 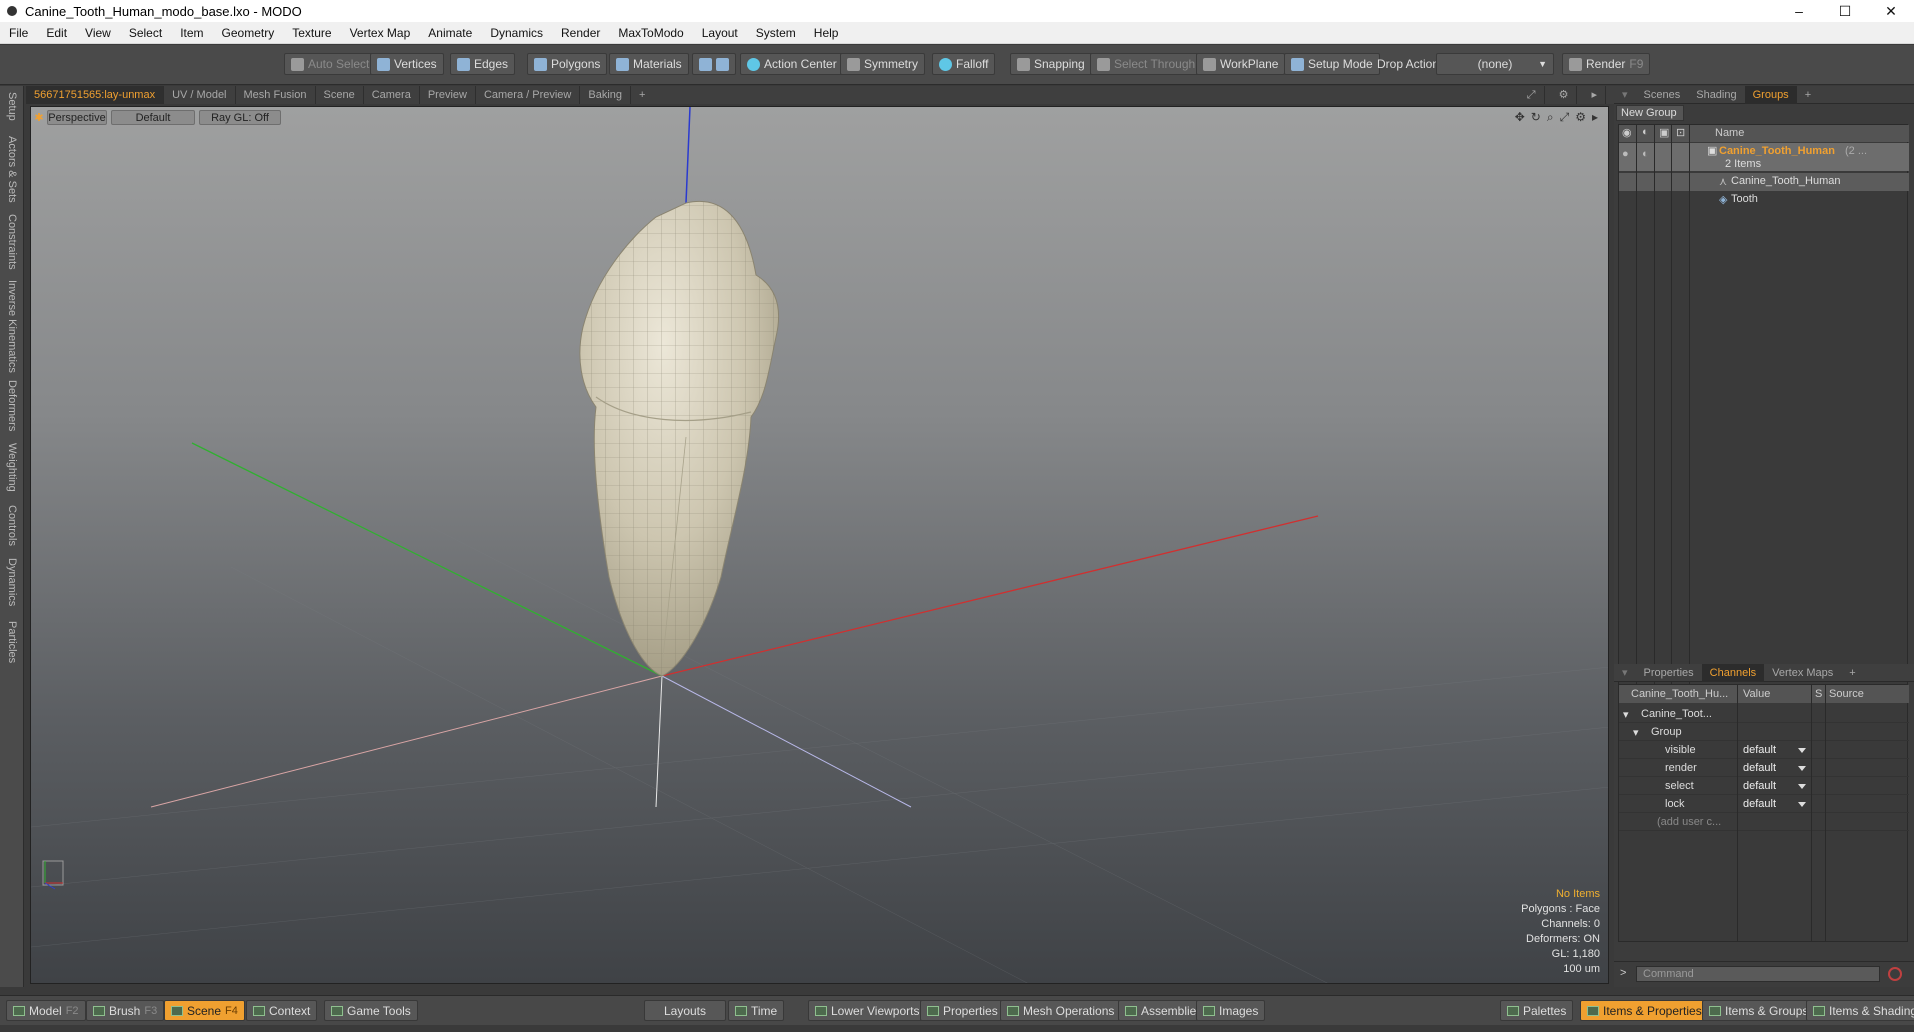 What do you see at coordinates (1332, 64) in the screenshot?
I see `setup-mode-button: Setup Mode` at bounding box center [1332, 64].